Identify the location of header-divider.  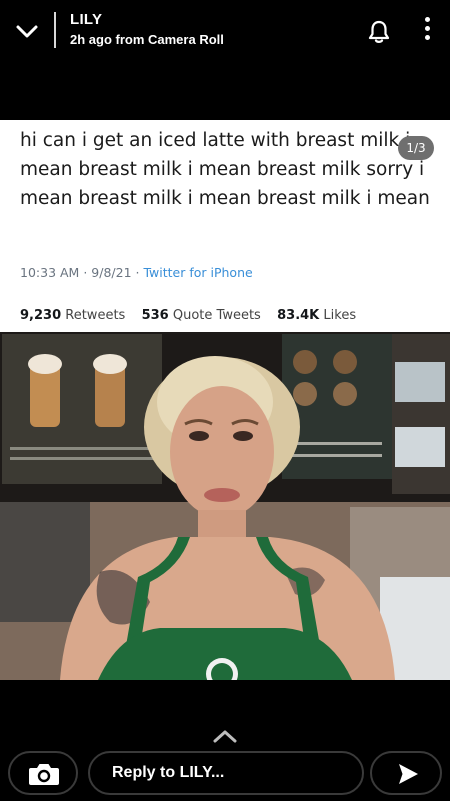
(55, 30).